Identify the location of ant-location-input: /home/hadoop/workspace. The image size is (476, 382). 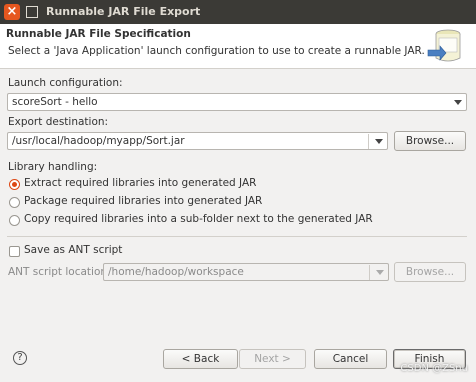
(246, 272).